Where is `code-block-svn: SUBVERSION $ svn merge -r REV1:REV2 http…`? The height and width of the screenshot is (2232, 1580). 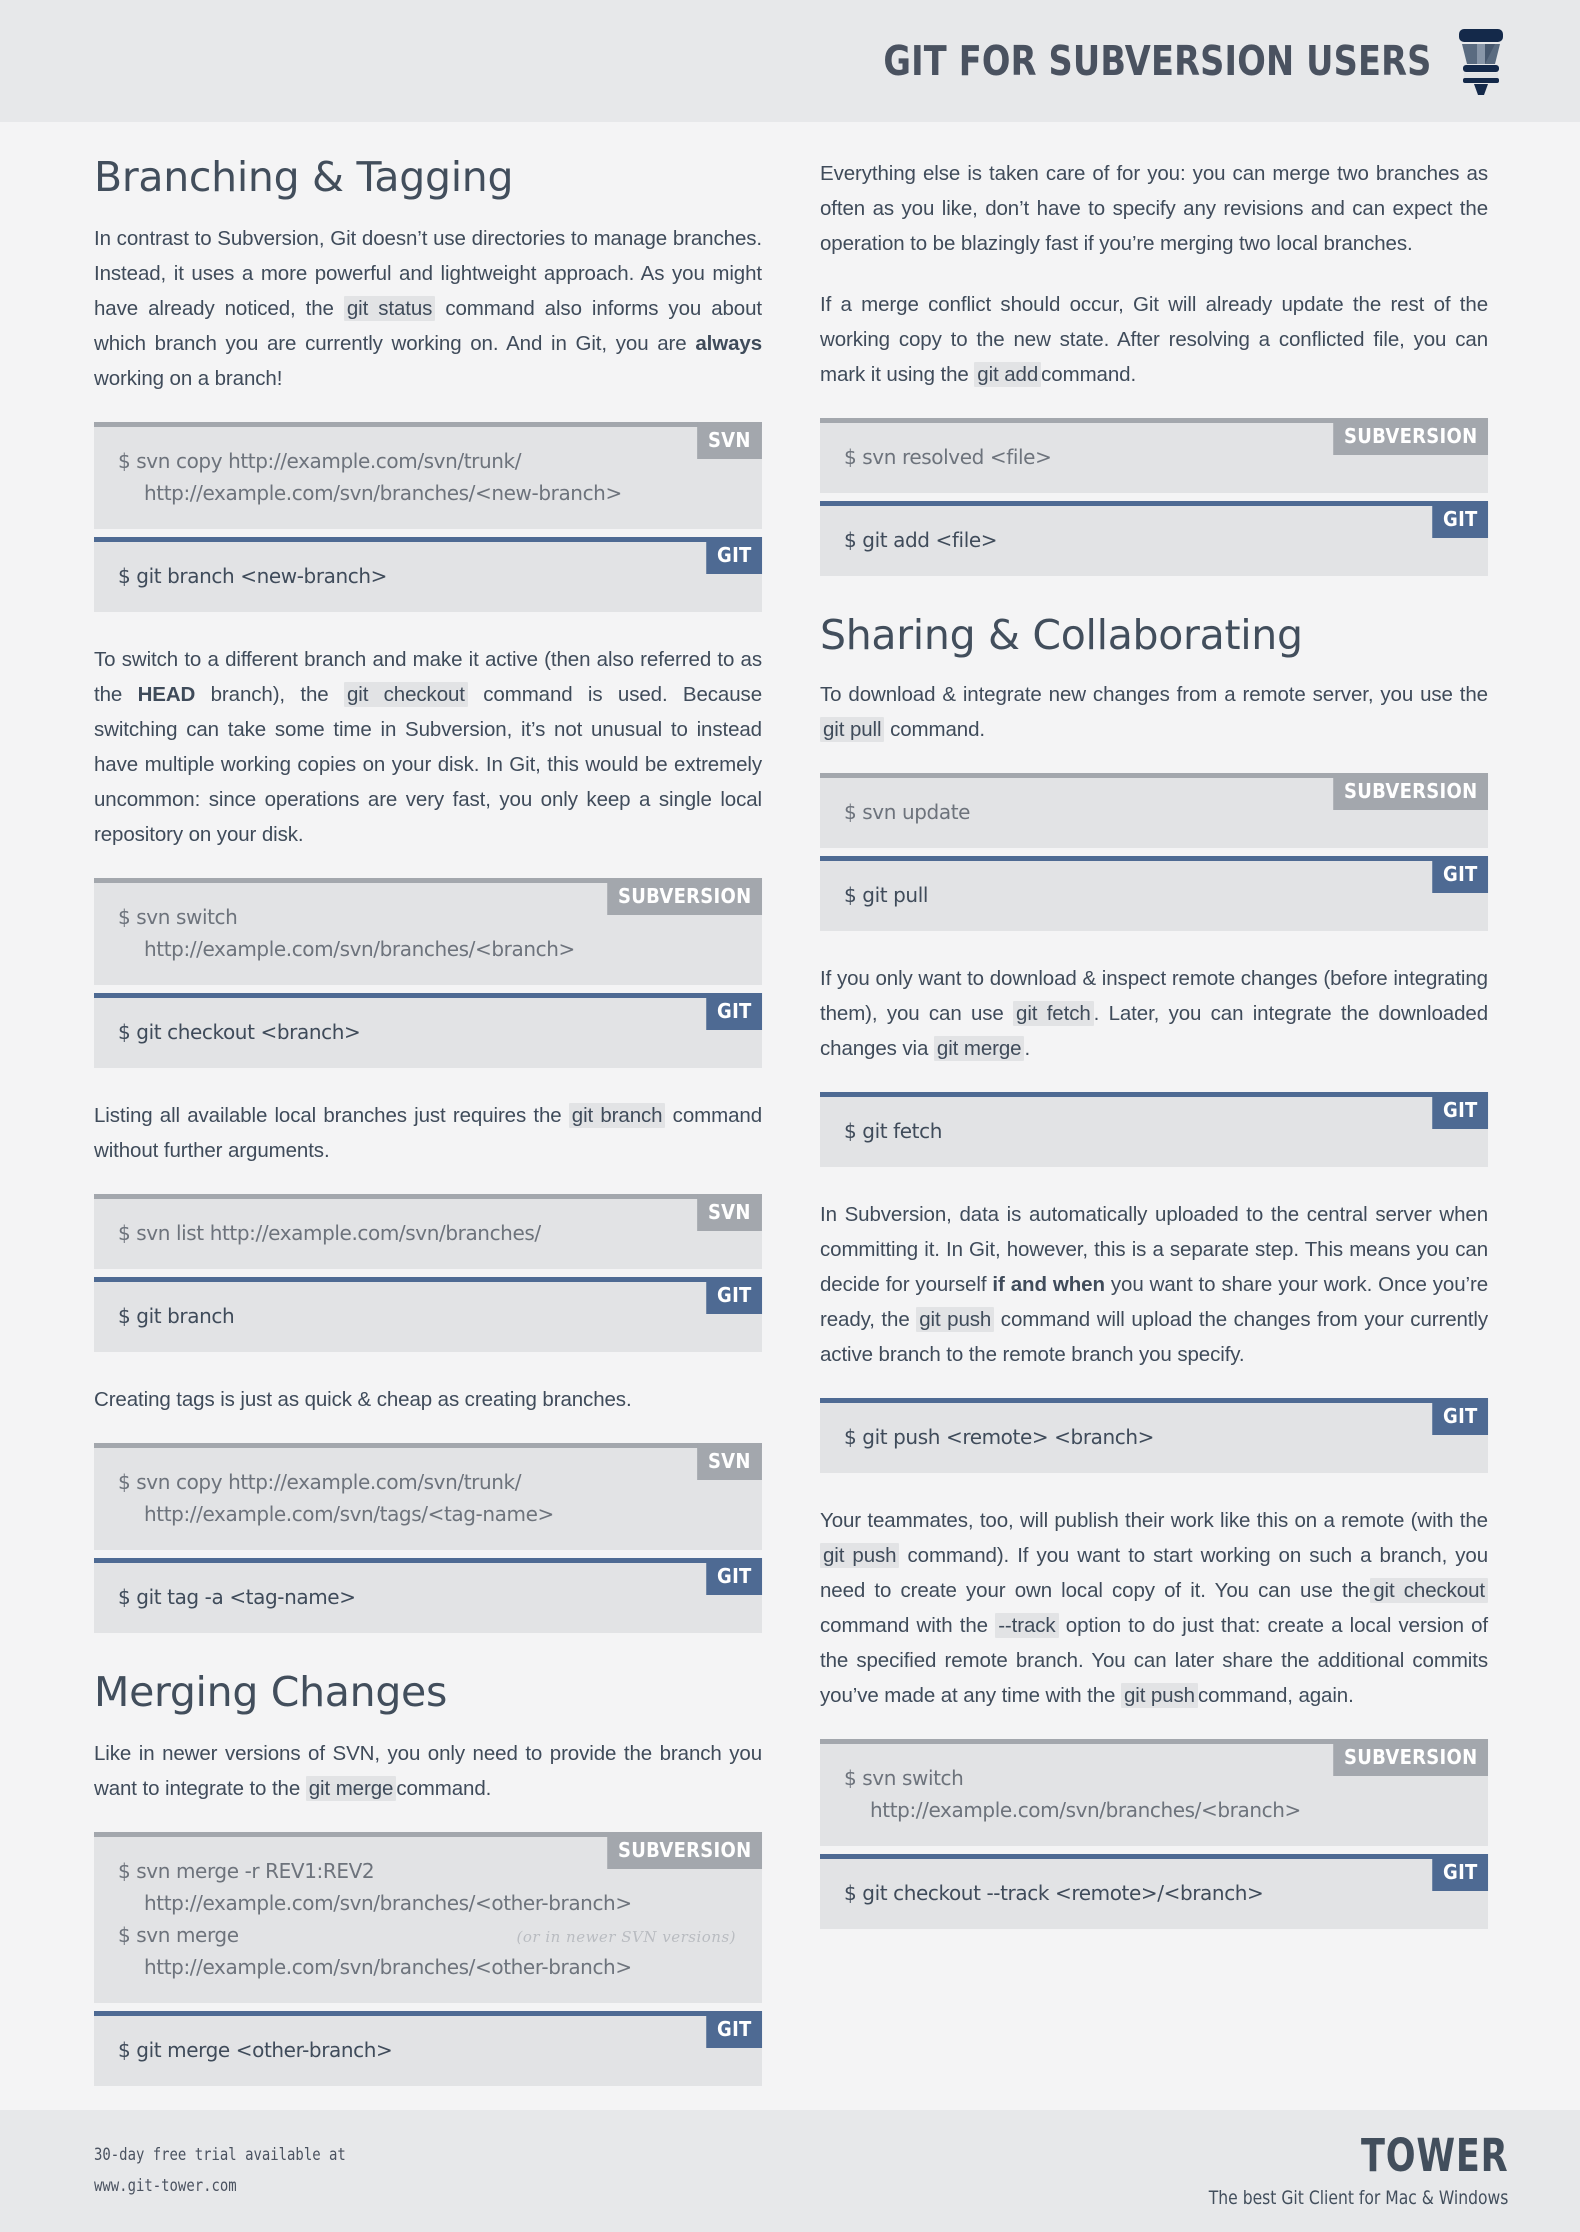
code-block-svn: SUBVERSION $ svn merge -r REV1:REV2 http… is located at coordinates (428, 1918).